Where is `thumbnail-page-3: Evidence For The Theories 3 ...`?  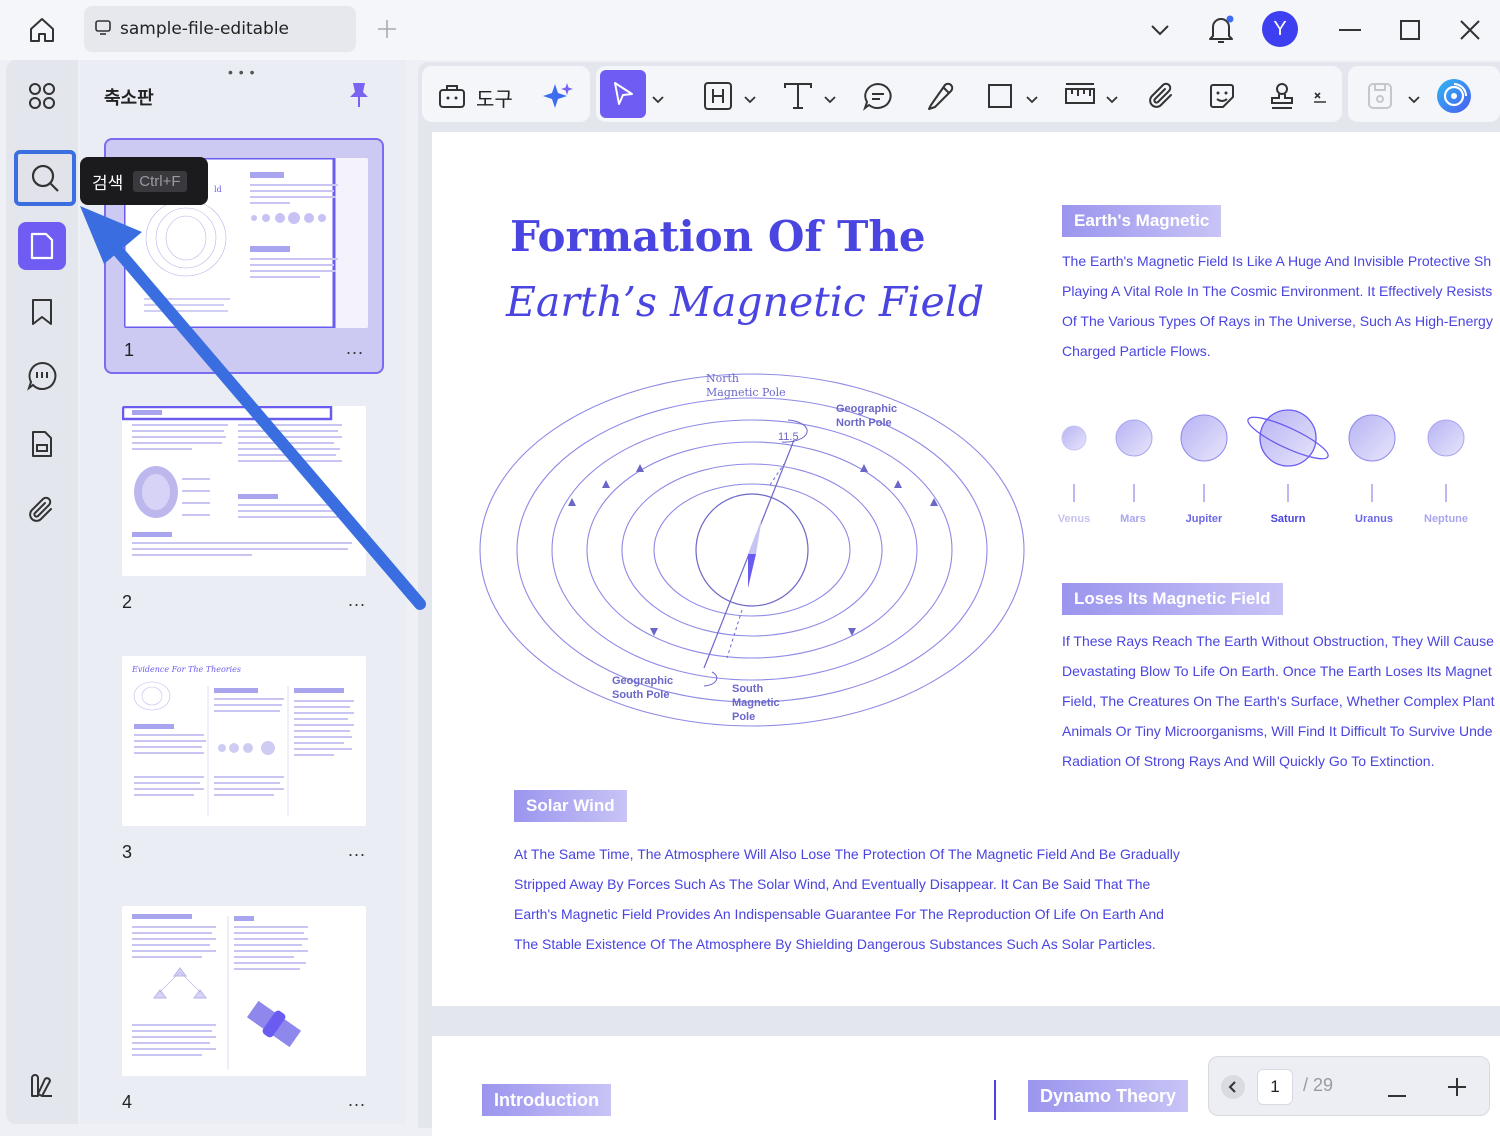
thumbnail-page-3: Evidence For The Theories 3 ... is located at coordinates (244, 756).